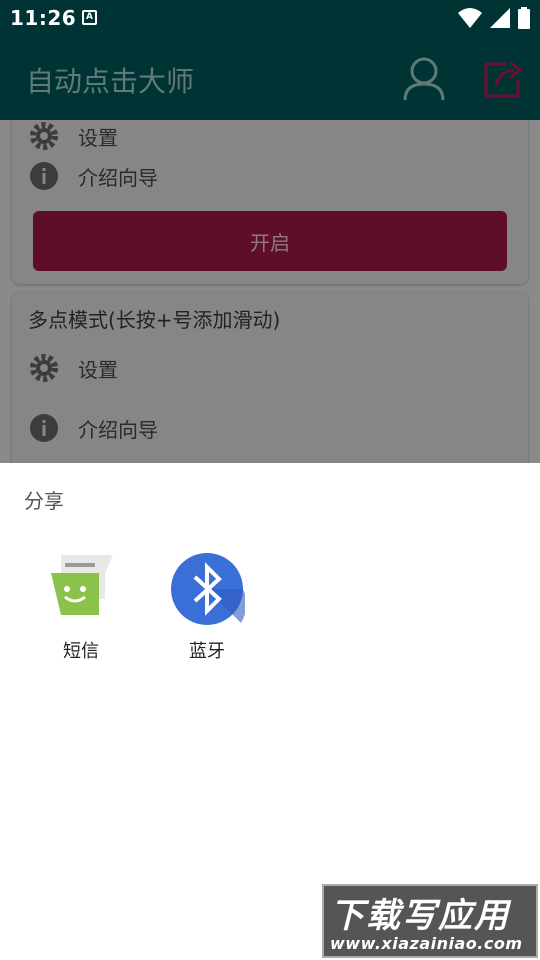 This screenshot has height=960, width=540. What do you see at coordinates (81, 589) in the screenshot?
I see `messaging-icon` at bounding box center [81, 589].